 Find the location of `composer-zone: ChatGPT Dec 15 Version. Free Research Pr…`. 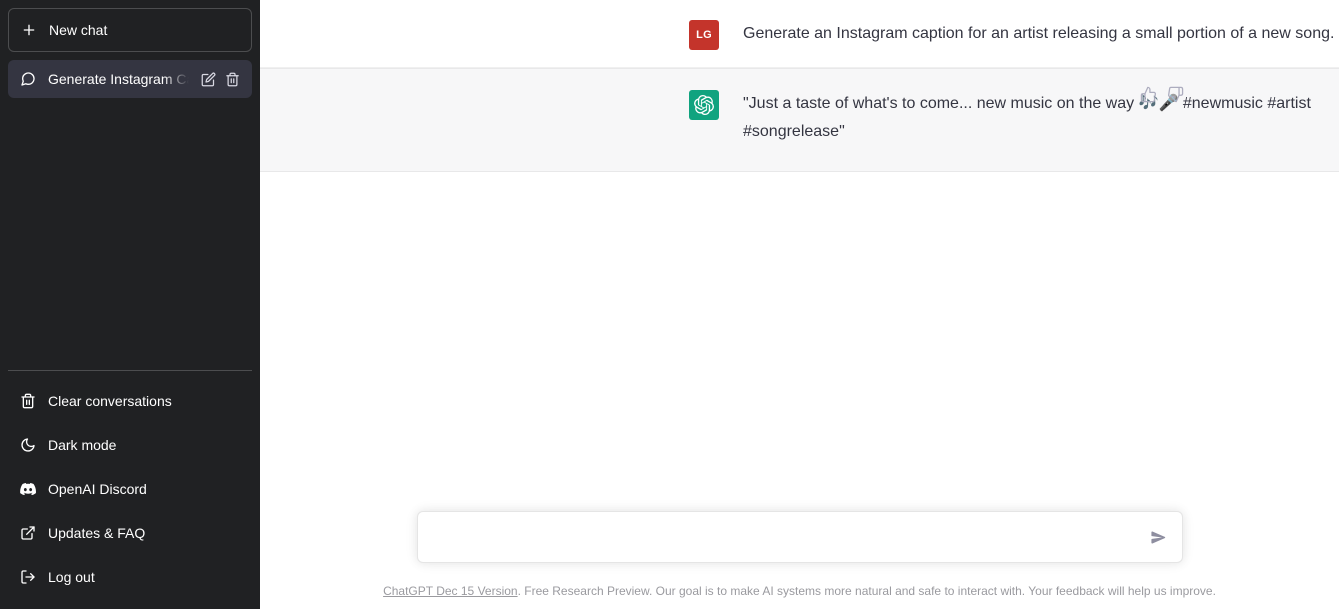

composer-zone: ChatGPT Dec 15 Version. Free Research Pr… is located at coordinates (799, 560).